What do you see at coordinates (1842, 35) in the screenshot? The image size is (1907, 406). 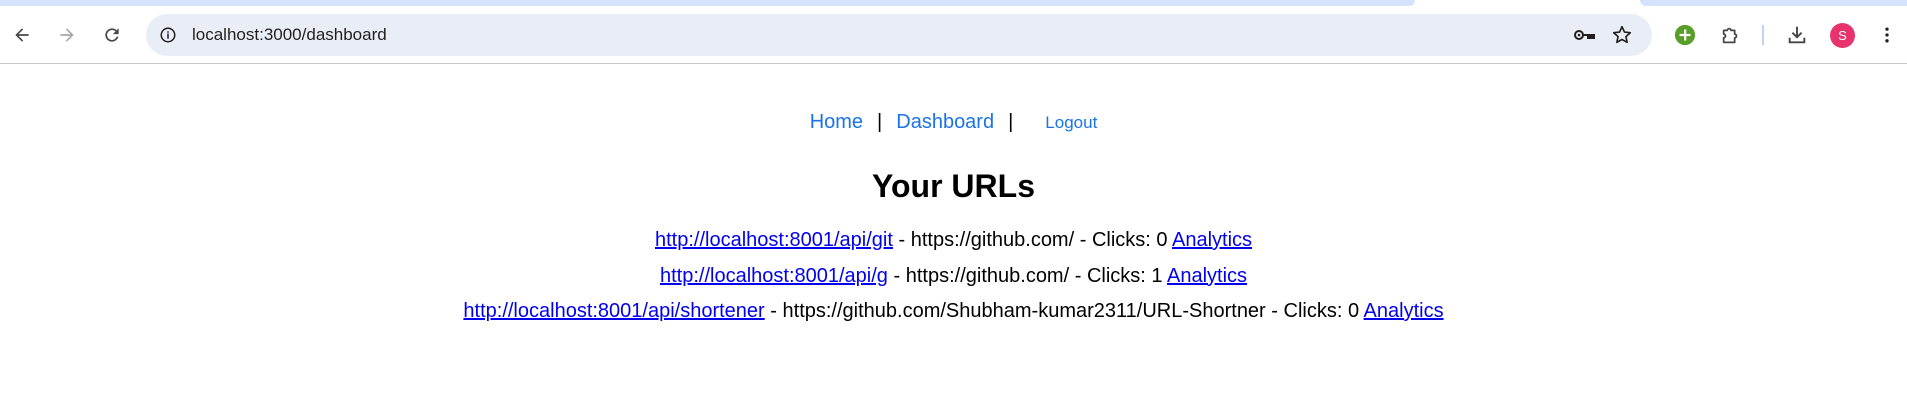 I see `profile-avatar: S` at bounding box center [1842, 35].